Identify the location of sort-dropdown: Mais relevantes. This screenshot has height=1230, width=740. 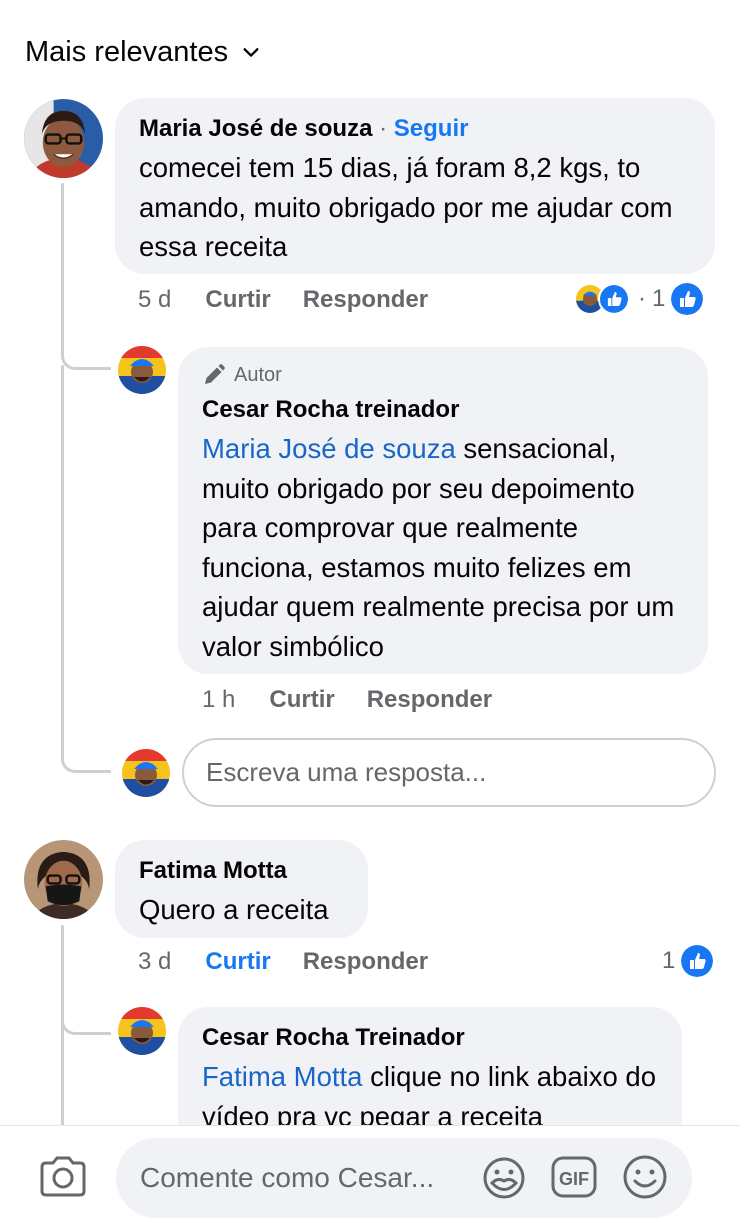
(142, 52).